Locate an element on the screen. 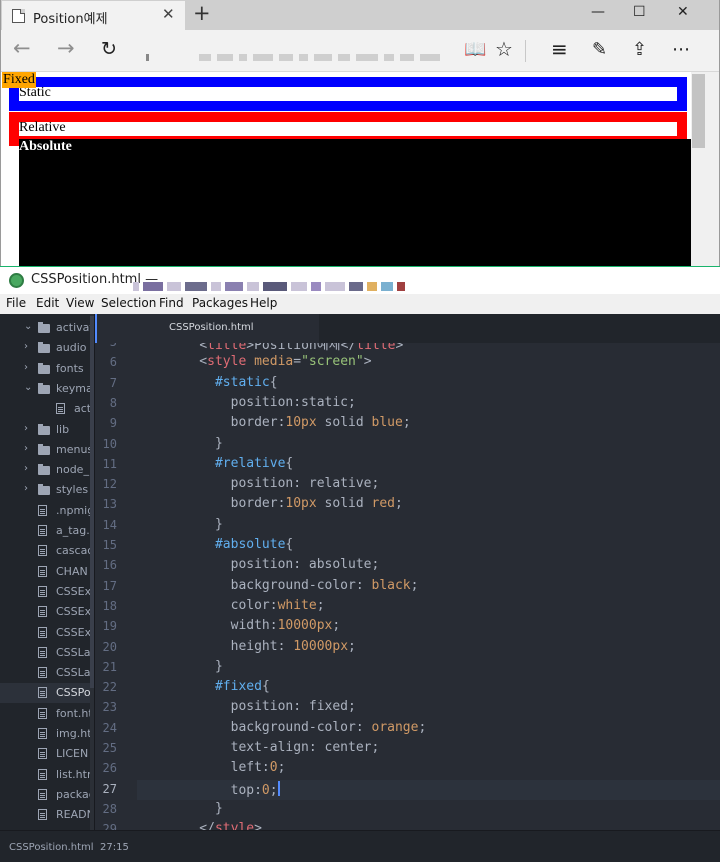 Image resolution: width=720 pixels, height=862 pixels. tree-folder: › fonts is located at coordinates (47, 369).